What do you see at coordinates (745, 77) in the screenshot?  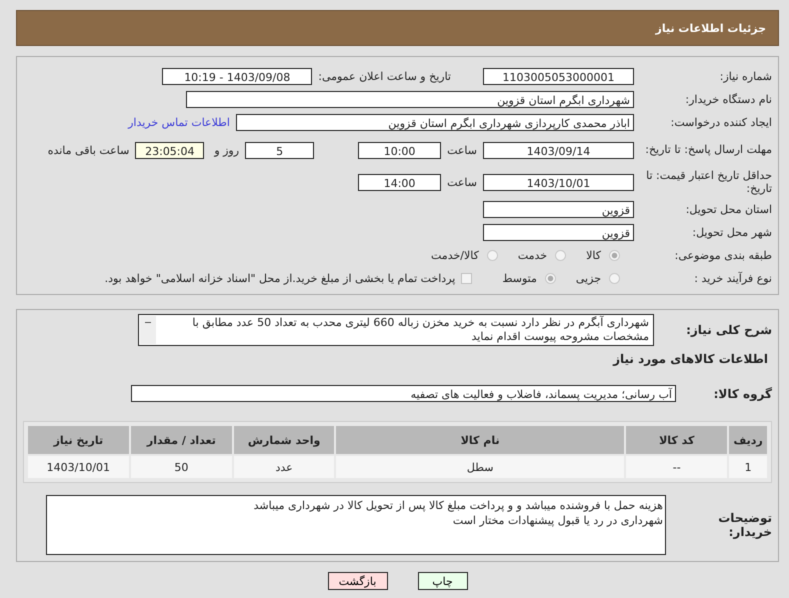 I see `field-label: شماره نیاز:` at bounding box center [745, 77].